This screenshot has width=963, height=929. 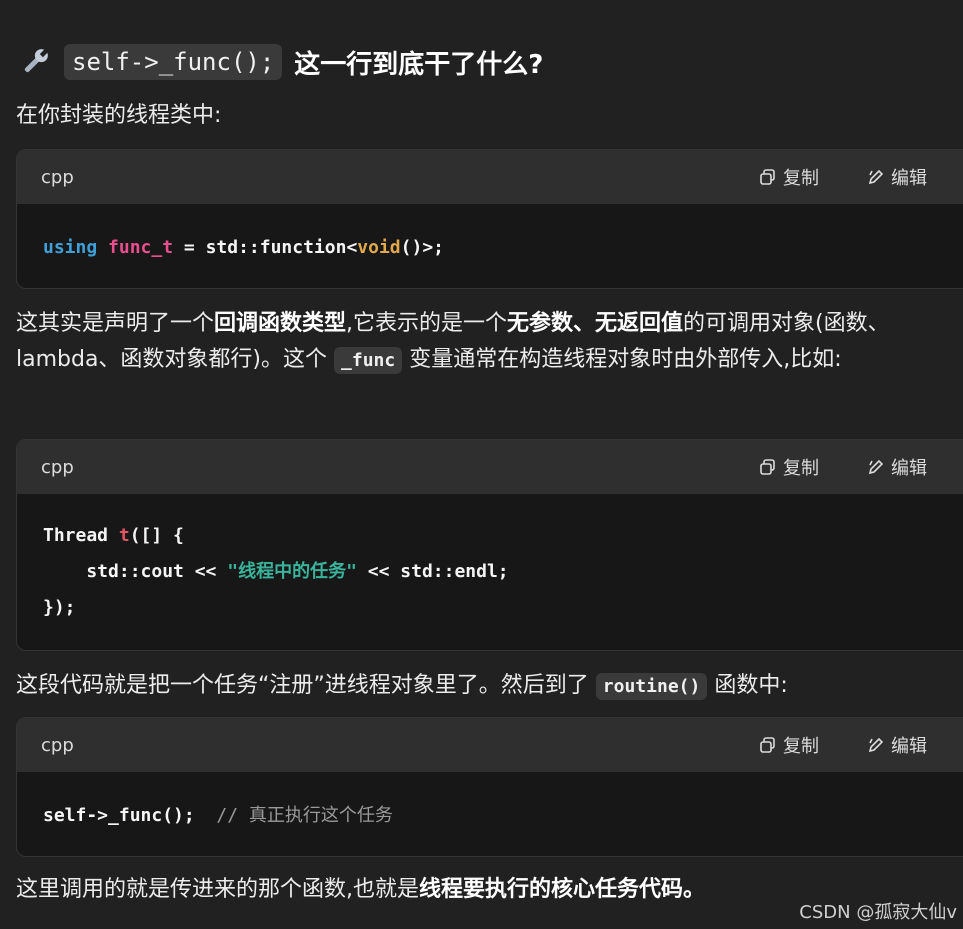 I want to click on text-run: 函数中:, so click(x=747, y=685).